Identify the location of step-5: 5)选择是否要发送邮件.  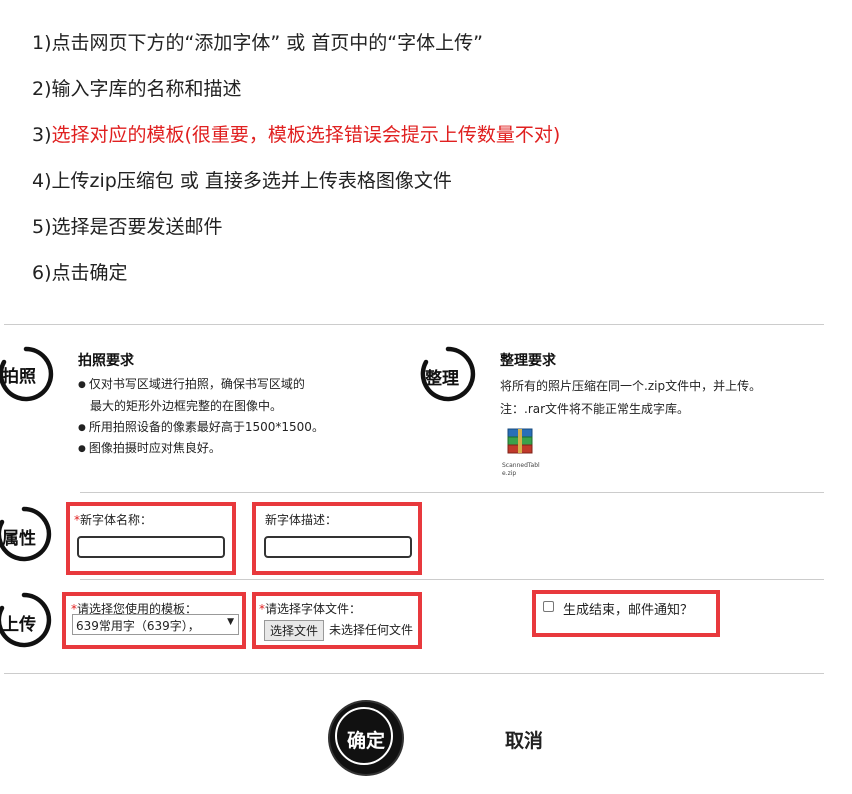
(127, 225).